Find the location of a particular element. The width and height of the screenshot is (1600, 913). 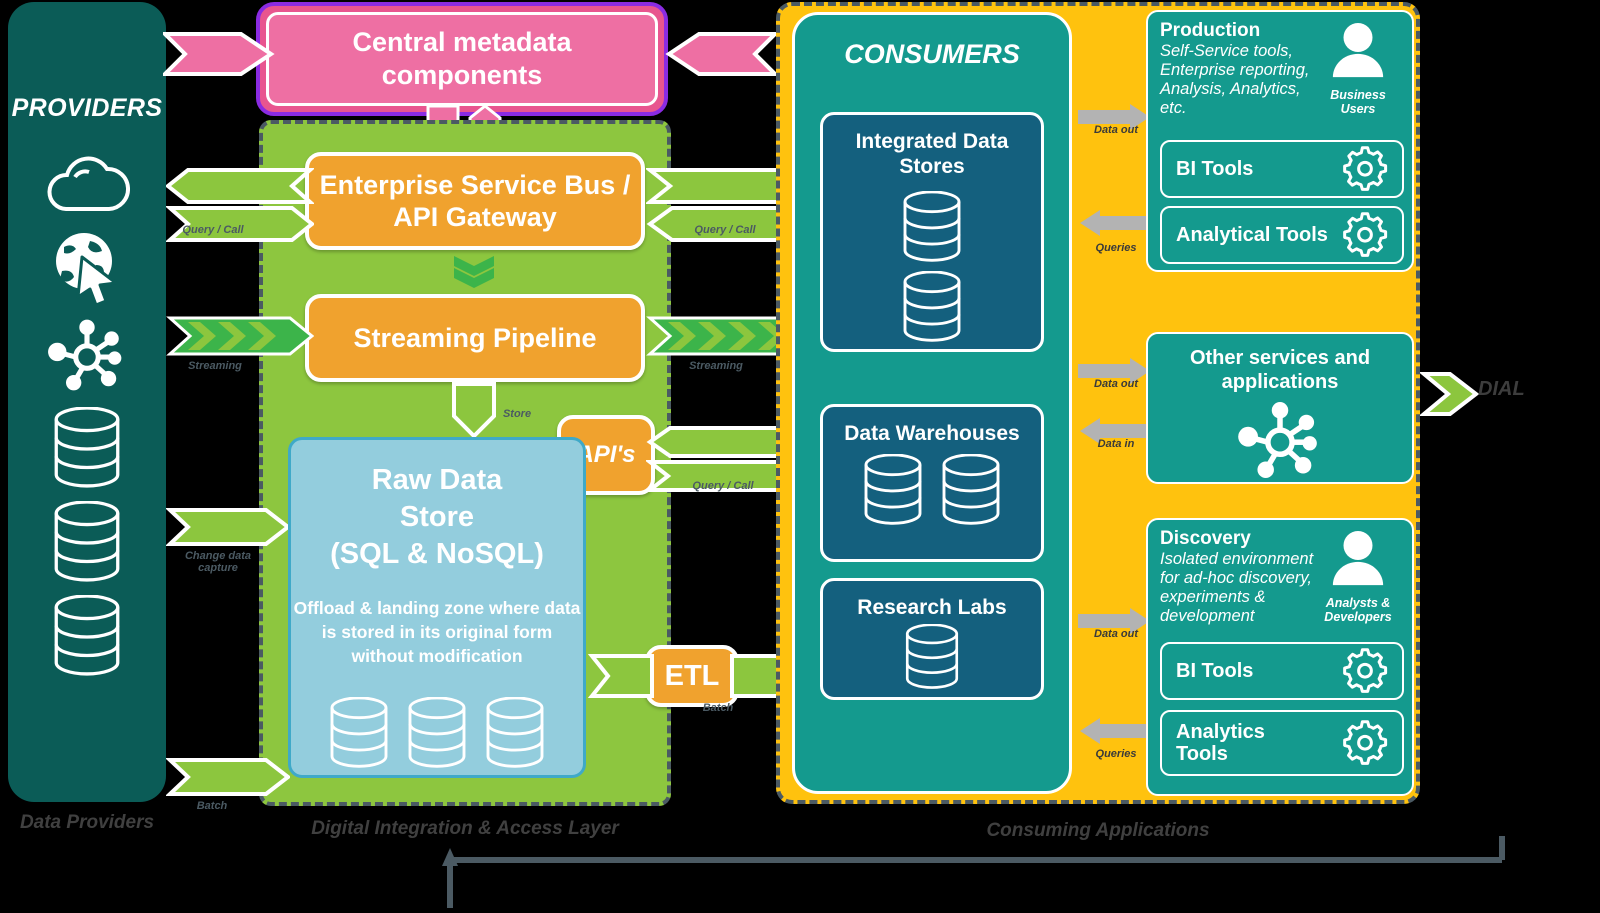

production-queries-label: Queries is located at coordinates (1116, 248).